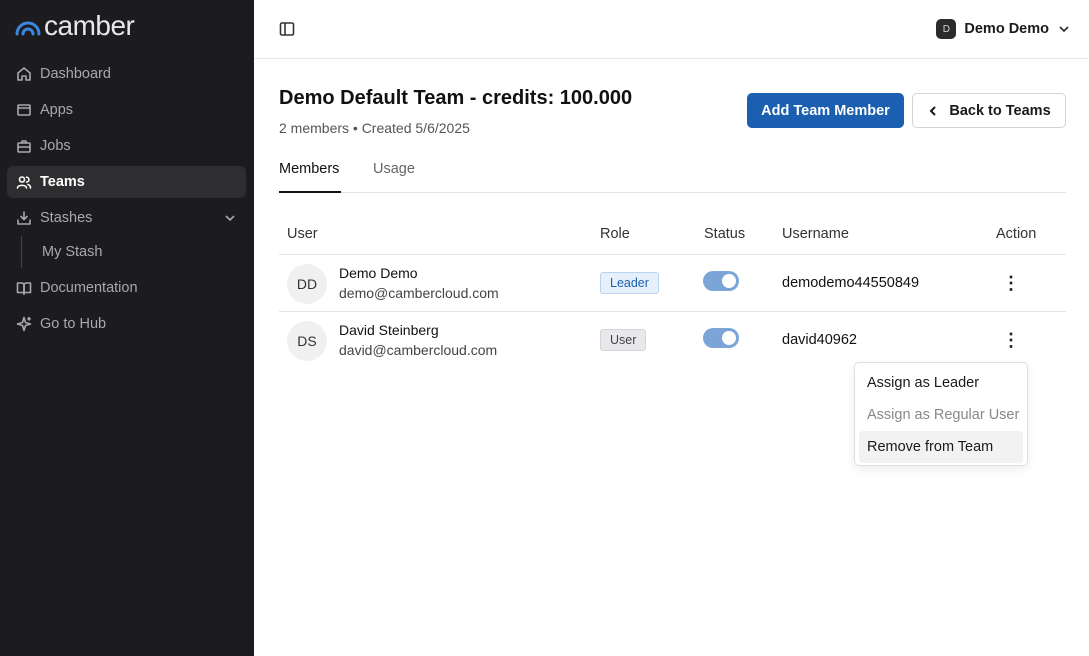 This screenshot has width=1089, height=656. I want to click on window-icon, so click(24, 110).